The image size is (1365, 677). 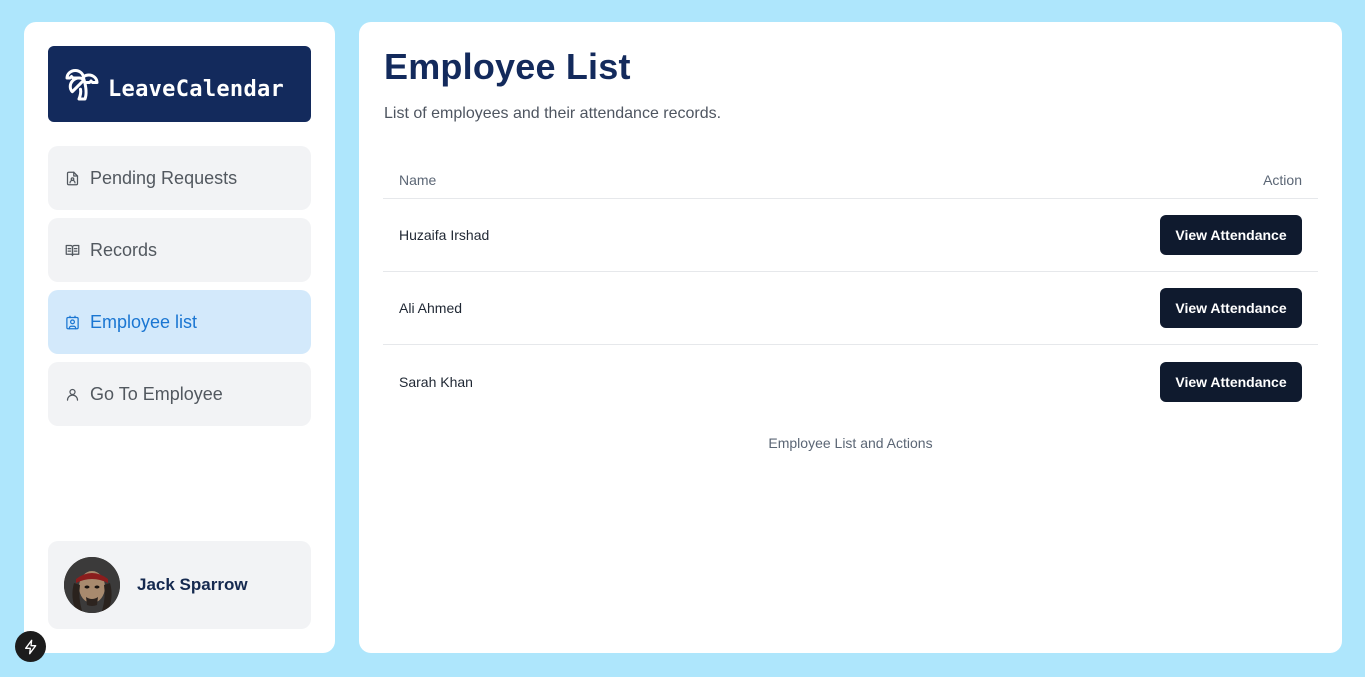 What do you see at coordinates (156, 393) in the screenshot?
I see `sidebar-item-label: Go To Employee` at bounding box center [156, 393].